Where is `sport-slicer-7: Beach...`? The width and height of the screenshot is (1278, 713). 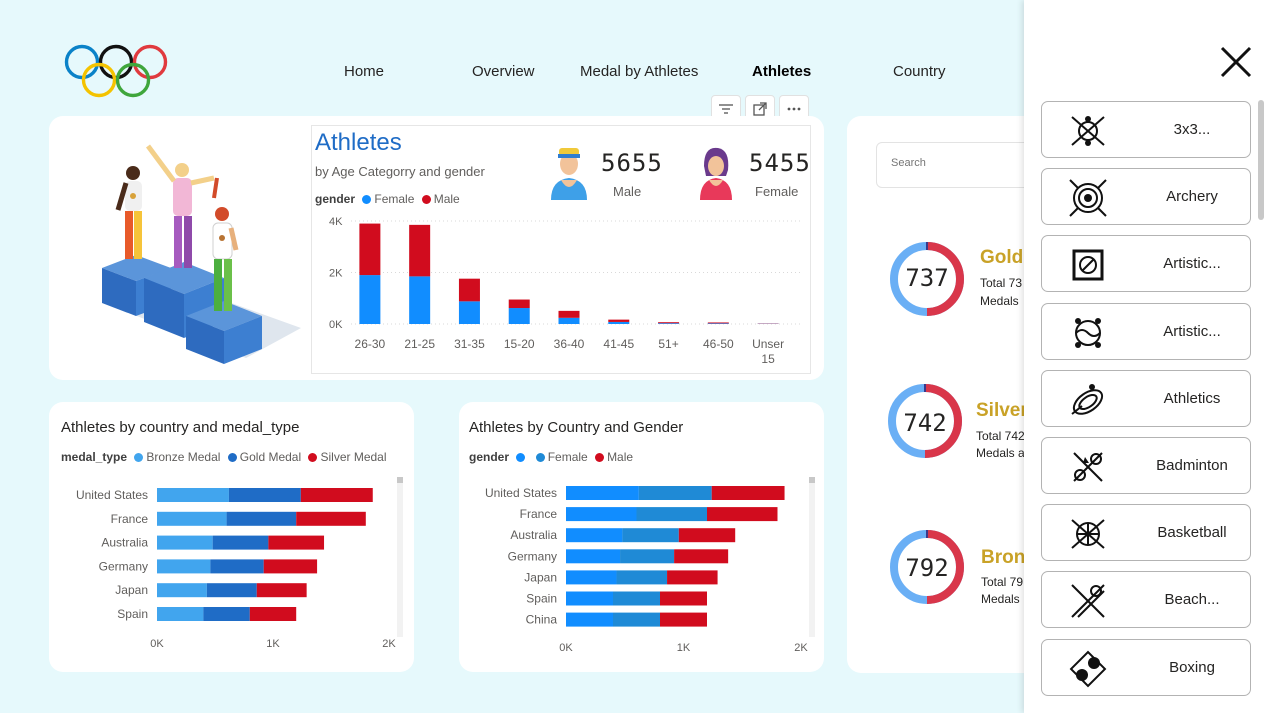
sport-slicer-7: Beach... is located at coordinates (1146, 600).